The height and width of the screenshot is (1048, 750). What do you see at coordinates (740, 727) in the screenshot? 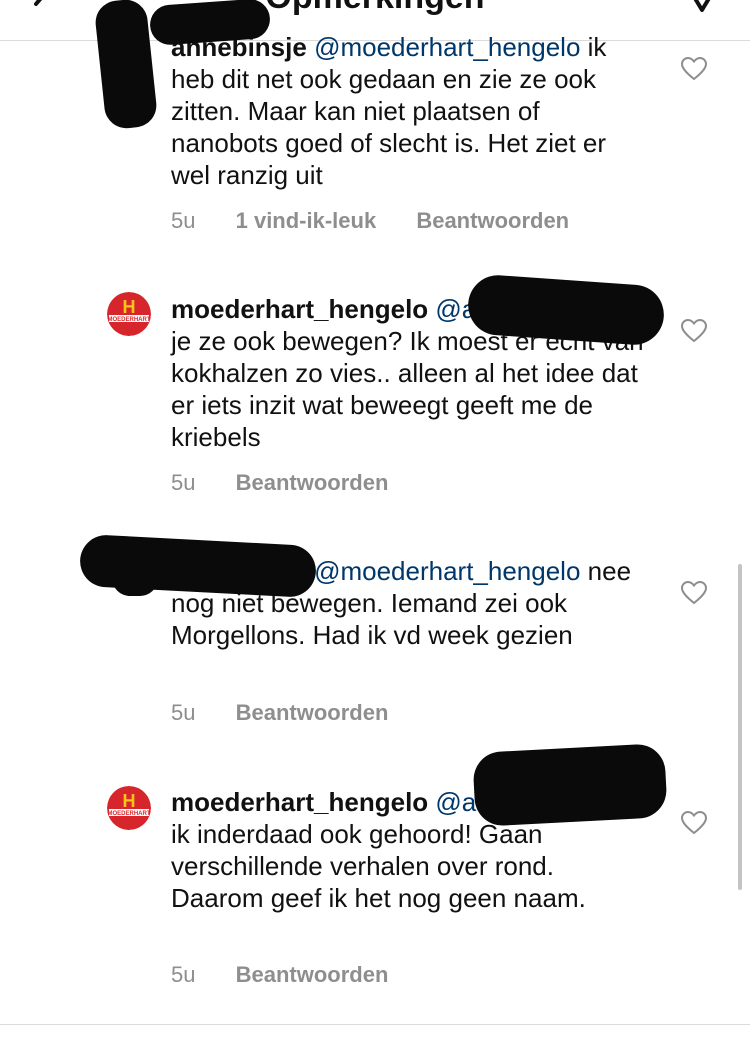
I see `scrollbar` at bounding box center [740, 727].